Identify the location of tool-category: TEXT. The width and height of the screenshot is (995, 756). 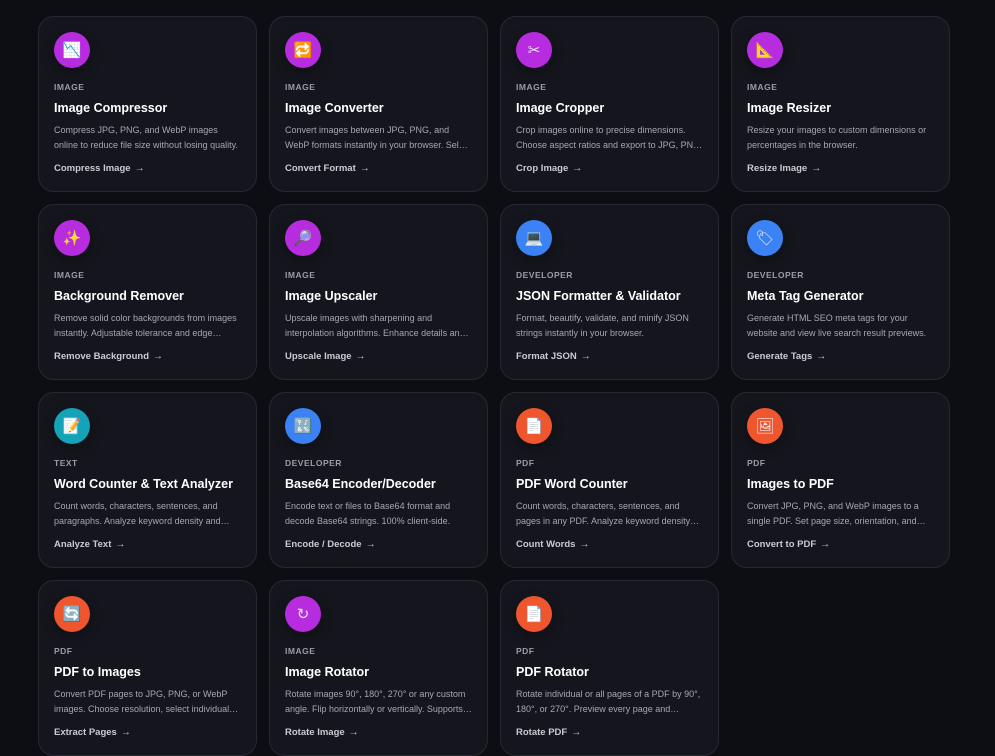
(66, 463).